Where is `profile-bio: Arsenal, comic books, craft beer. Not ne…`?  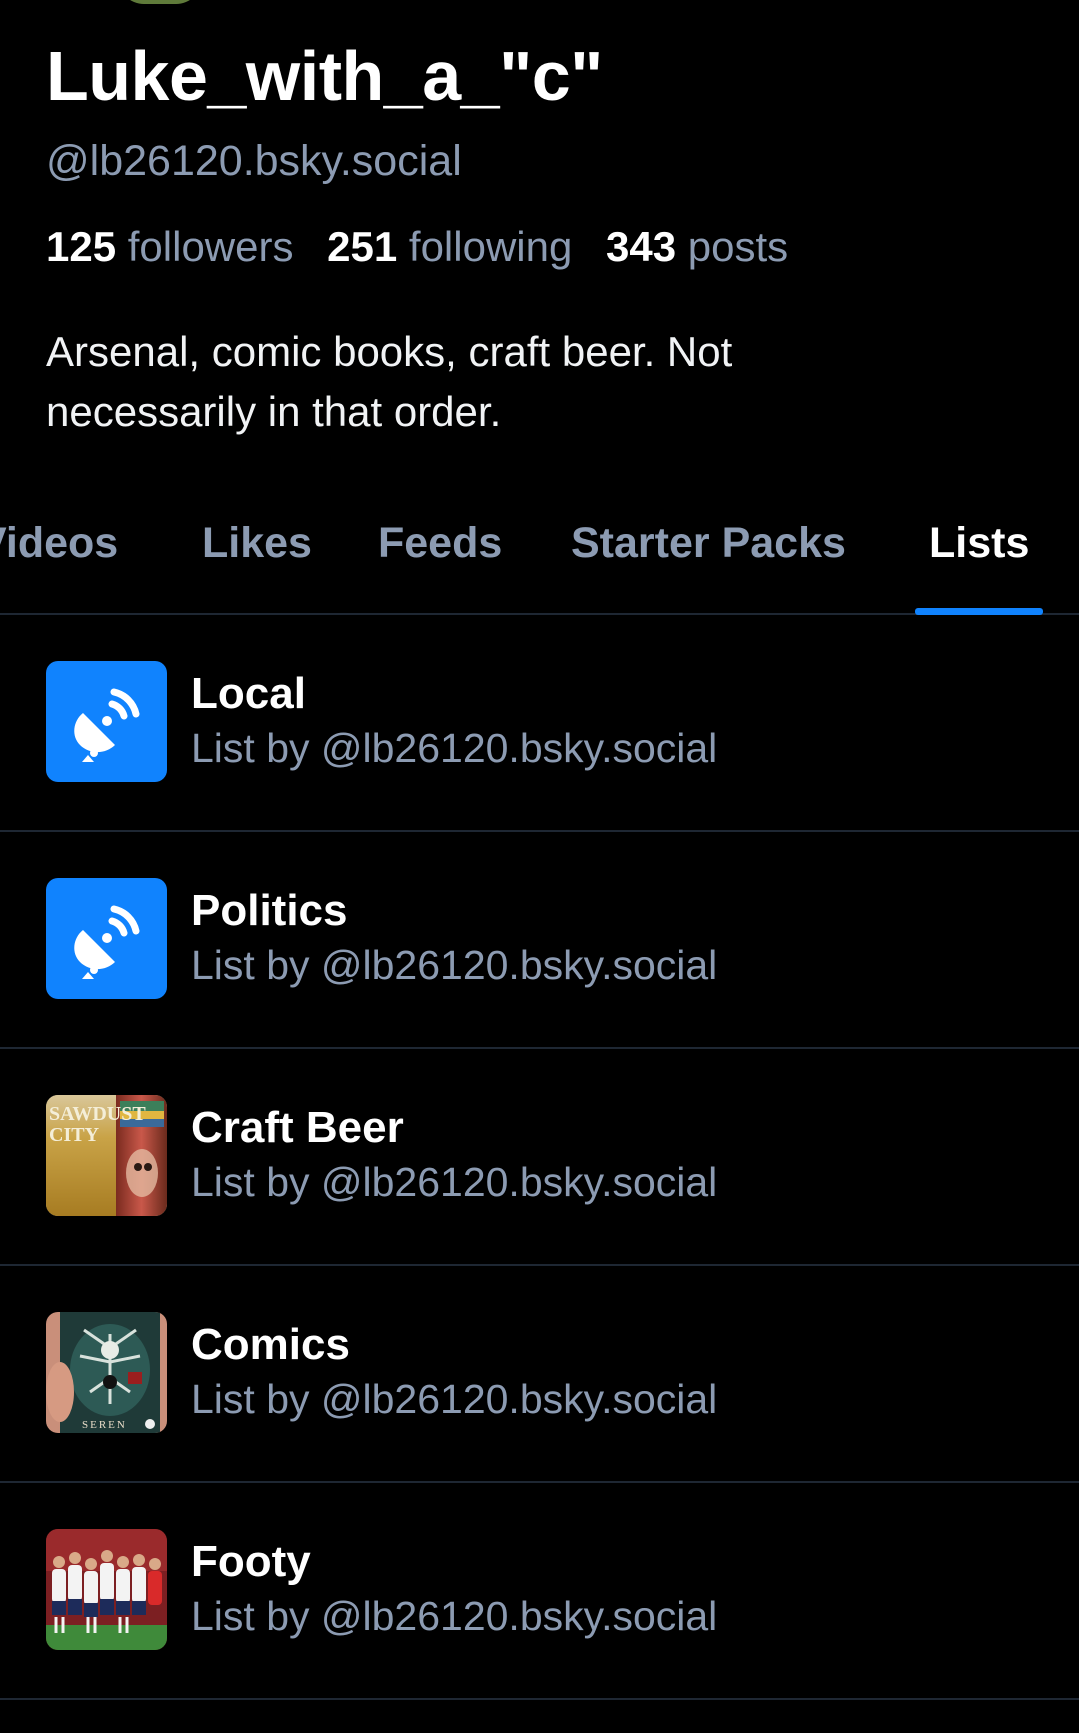 profile-bio: Arsenal, comic books, craft beer. Not ne… is located at coordinates (389, 381).